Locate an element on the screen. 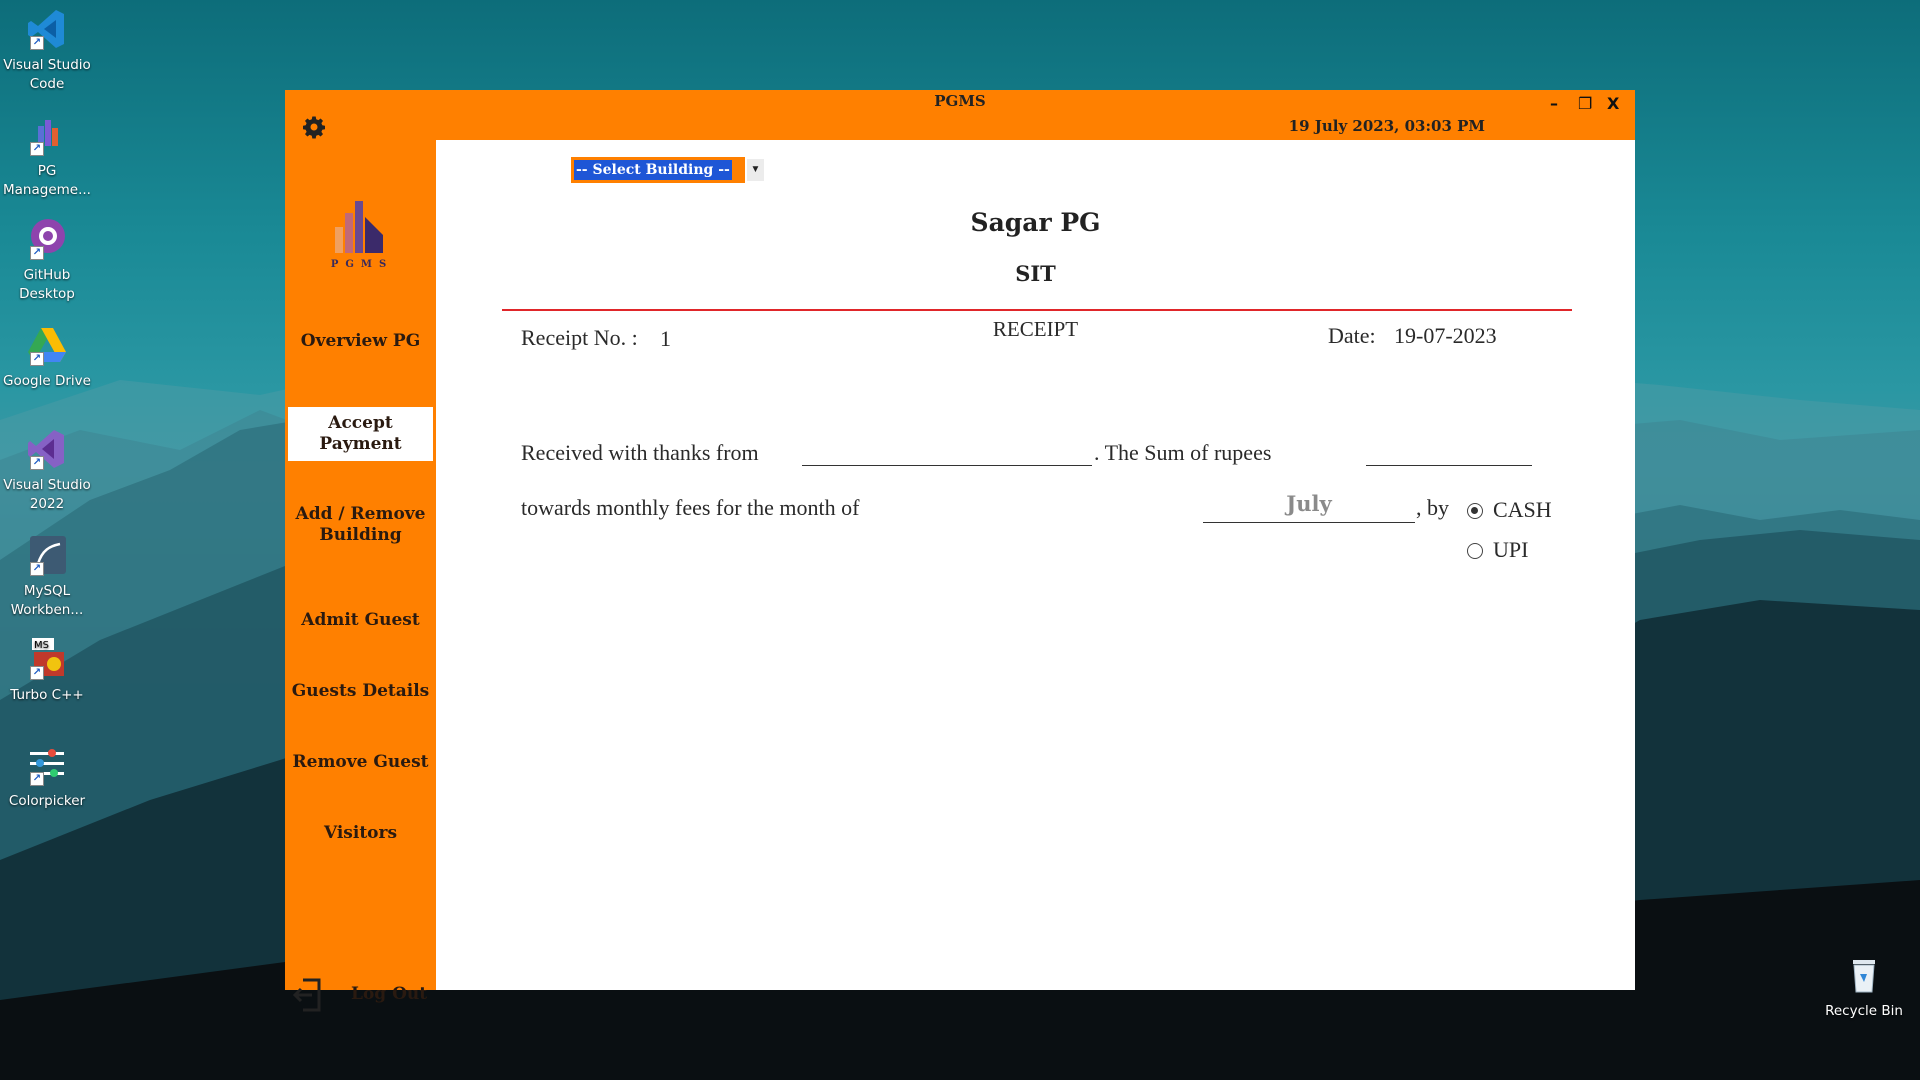 The height and width of the screenshot is (1080, 1920). payer-name-field is located at coordinates (947, 454).